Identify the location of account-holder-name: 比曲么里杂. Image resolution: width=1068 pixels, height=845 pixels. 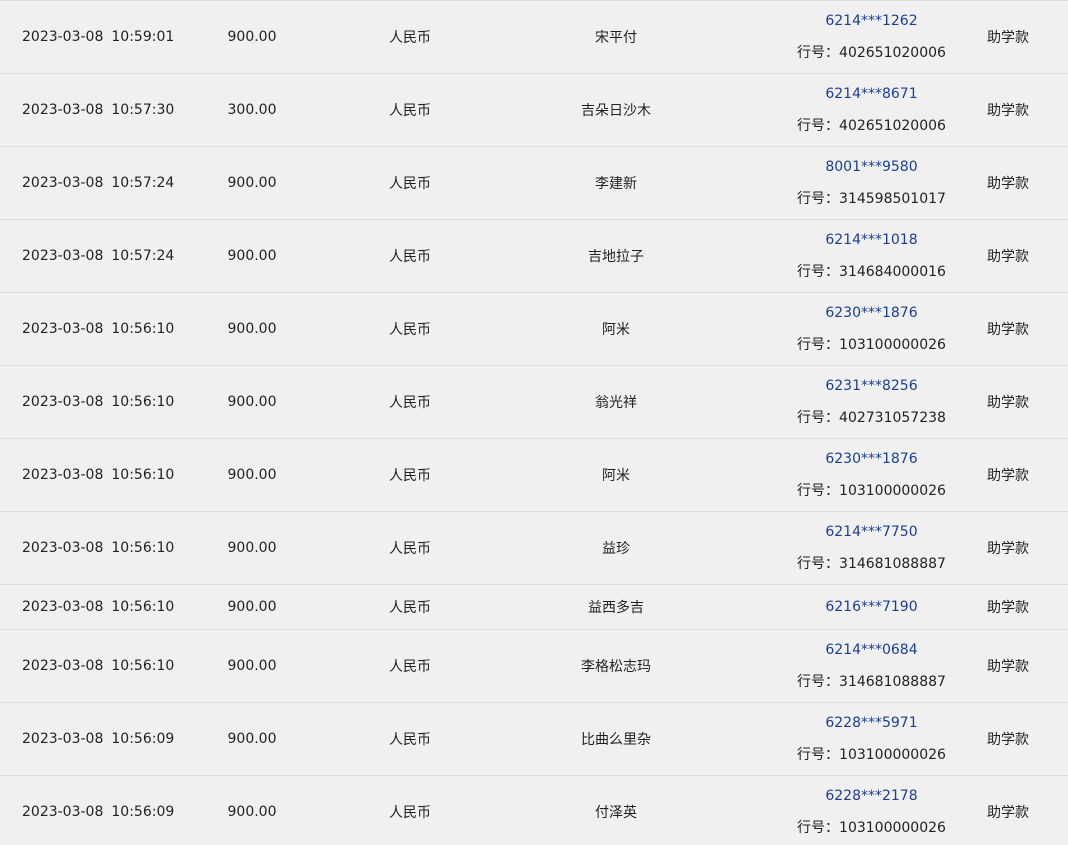
(616, 740).